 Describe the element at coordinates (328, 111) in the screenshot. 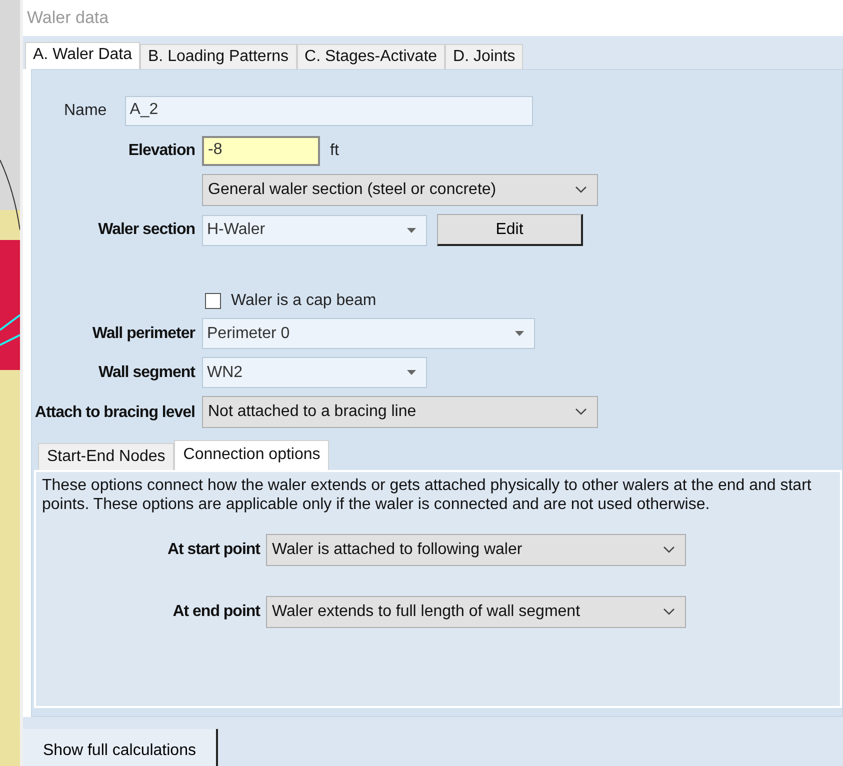

I see `name-field: A_2` at that location.